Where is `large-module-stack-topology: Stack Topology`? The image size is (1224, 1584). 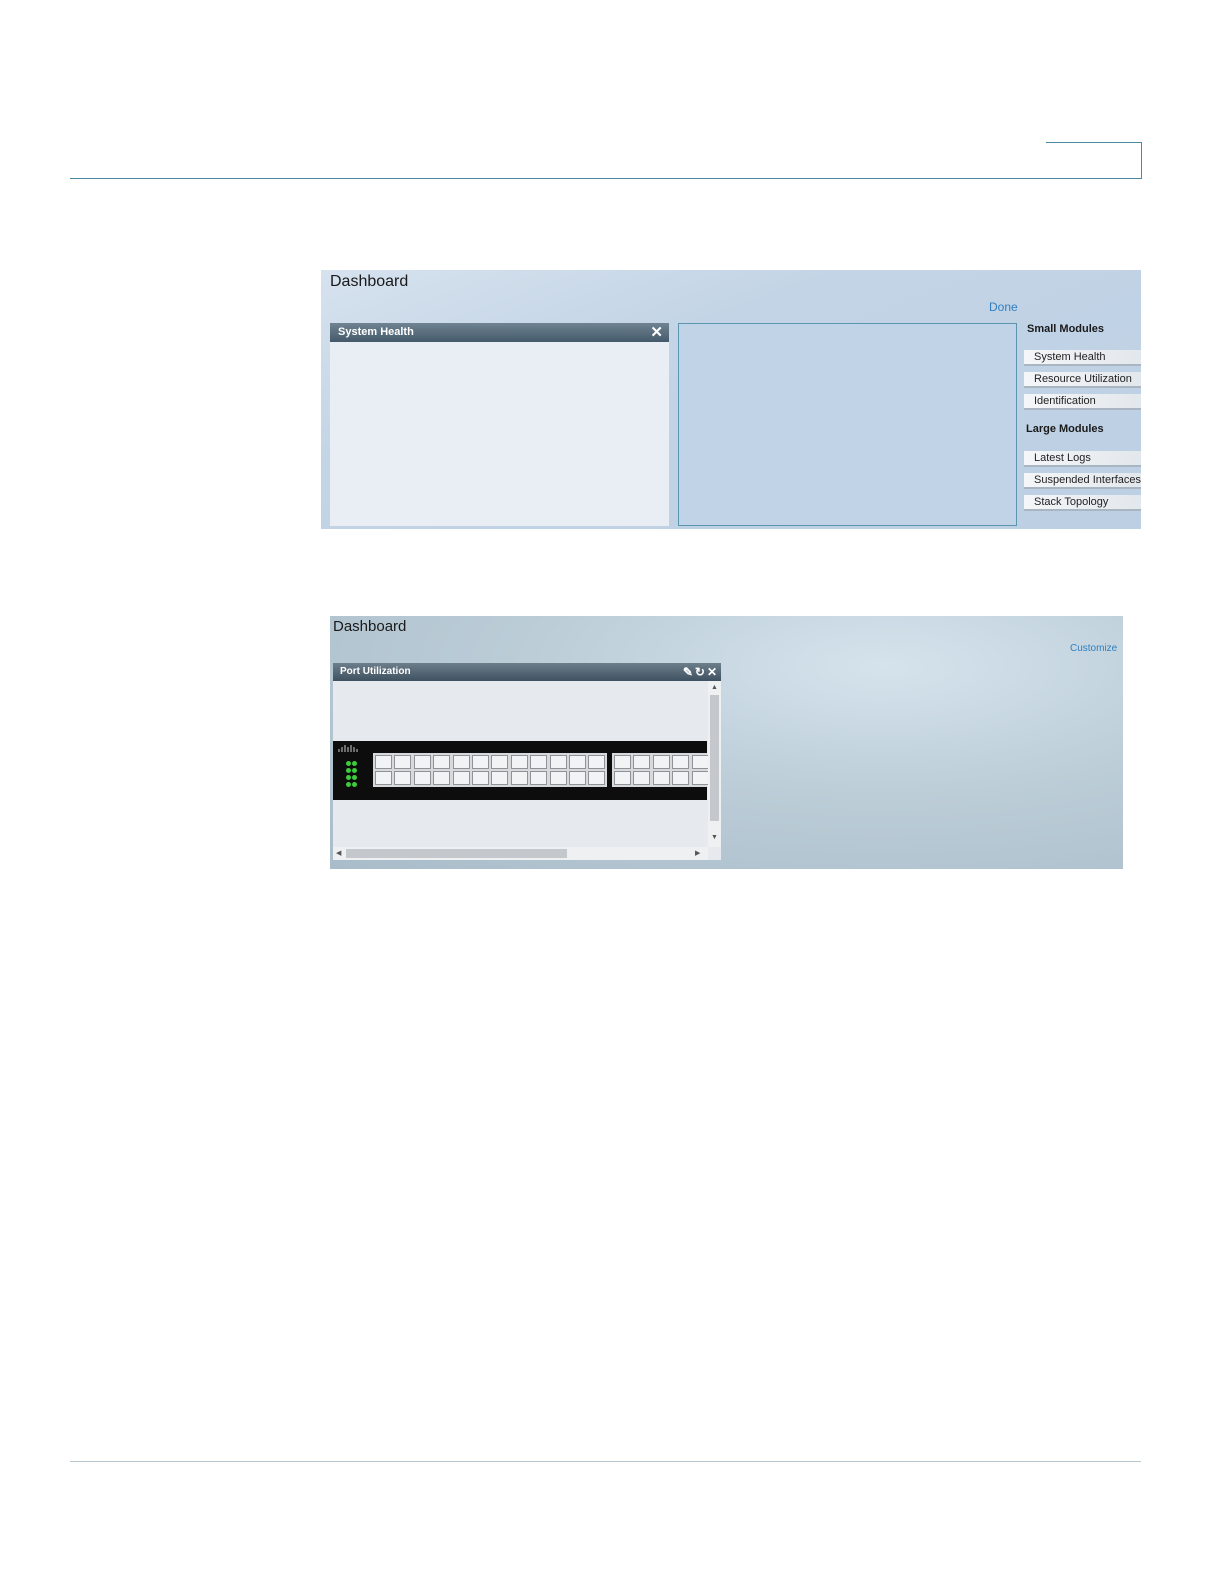
large-module-stack-topology: Stack Topology is located at coordinates (1082, 503).